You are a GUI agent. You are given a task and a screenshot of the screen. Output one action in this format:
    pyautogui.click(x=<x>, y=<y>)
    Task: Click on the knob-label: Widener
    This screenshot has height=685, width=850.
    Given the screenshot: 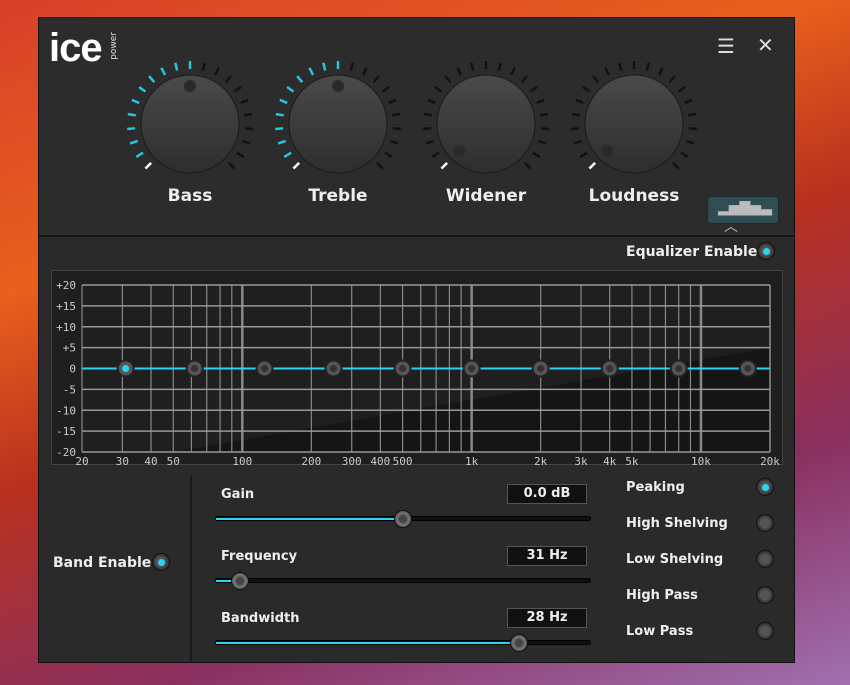 What is the action you would take?
    pyautogui.click(x=486, y=196)
    